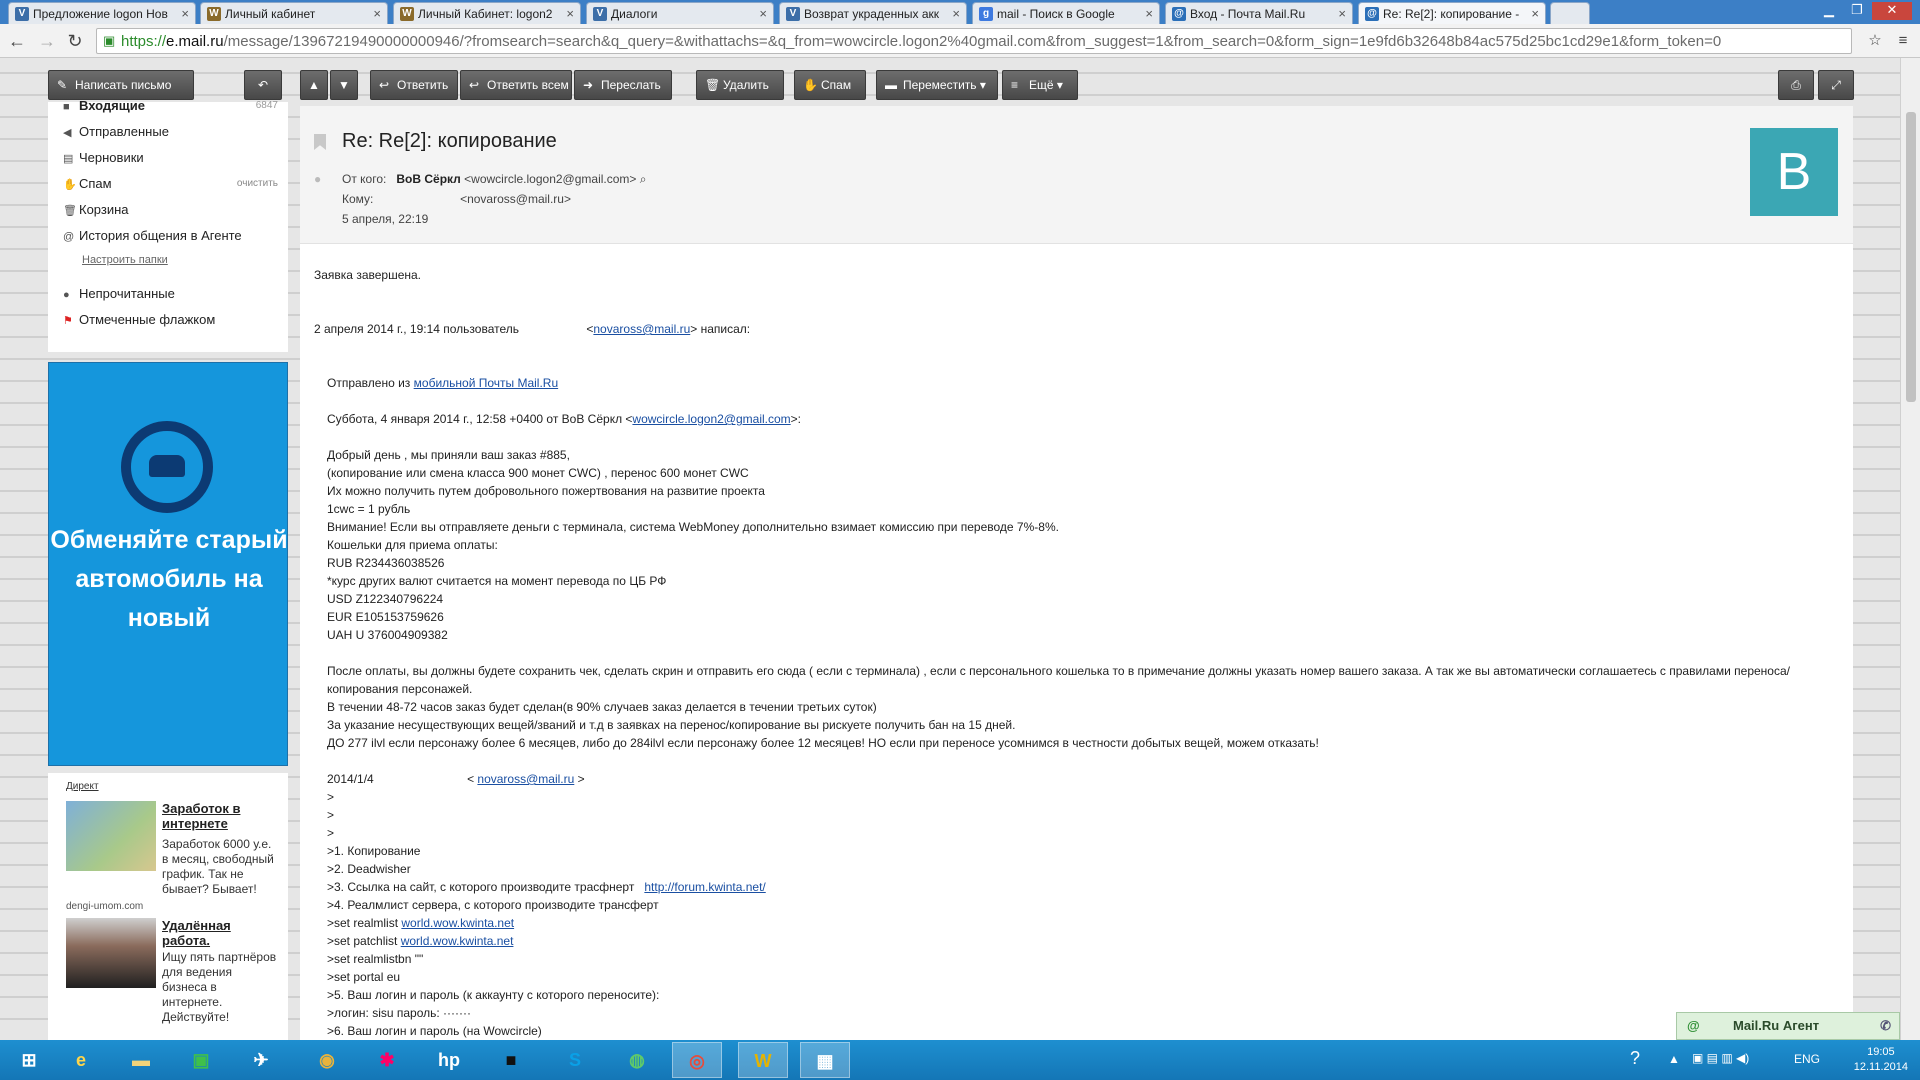  I want to click on filter-unread: ● Непрочитанные, so click(119, 293).